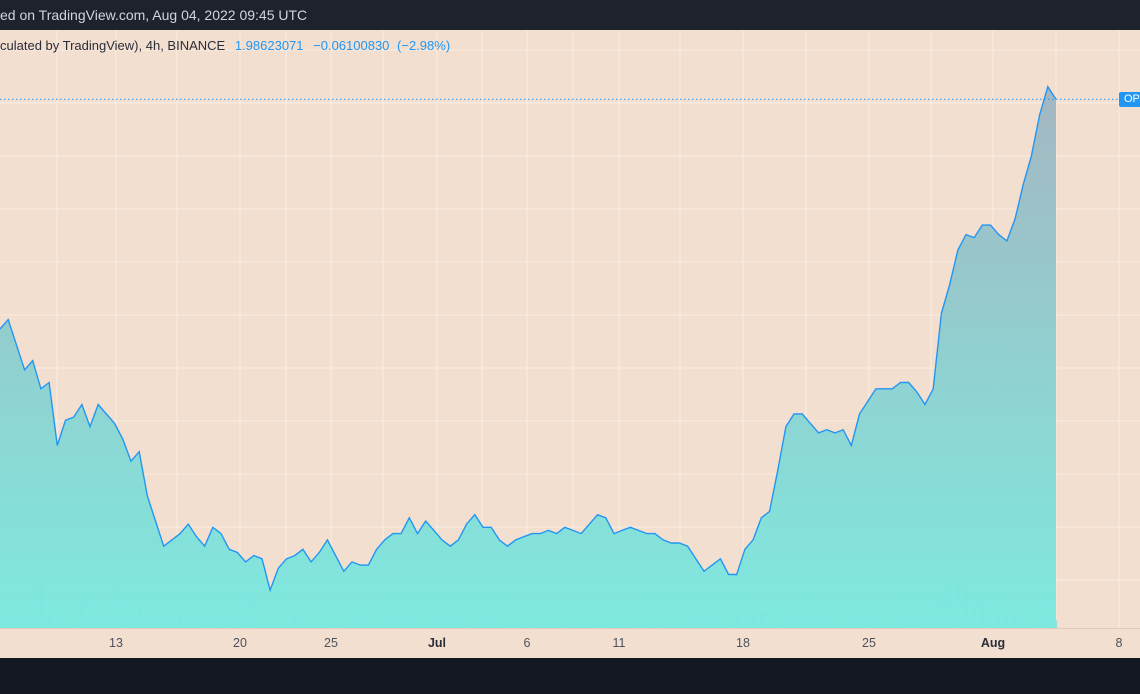 The height and width of the screenshot is (694, 1140). I want to click on x-tick-label: 11, so click(619, 643).